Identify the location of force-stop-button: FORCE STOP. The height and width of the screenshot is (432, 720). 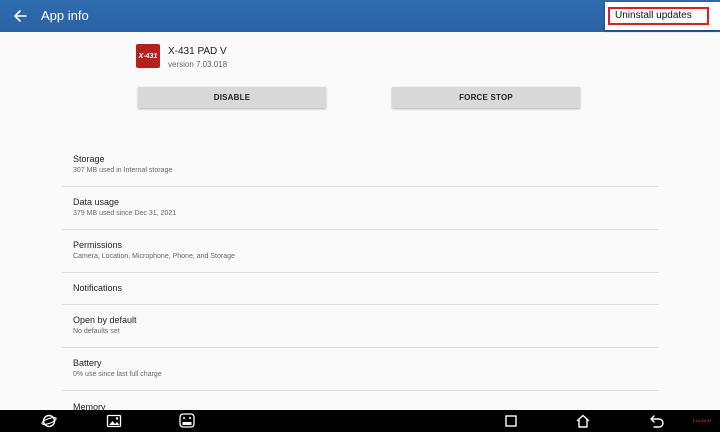
(486, 97).